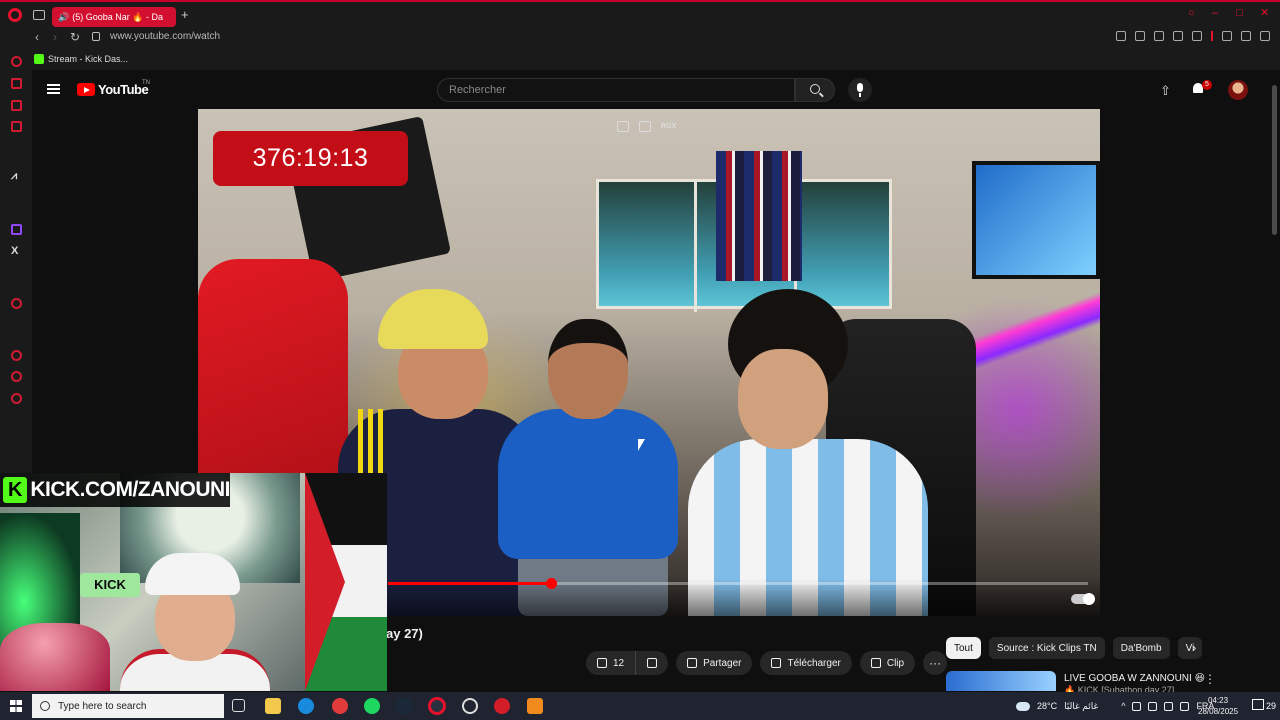  Describe the element at coordinates (1083, 599) in the screenshot. I see `autoplay-toggle` at that location.